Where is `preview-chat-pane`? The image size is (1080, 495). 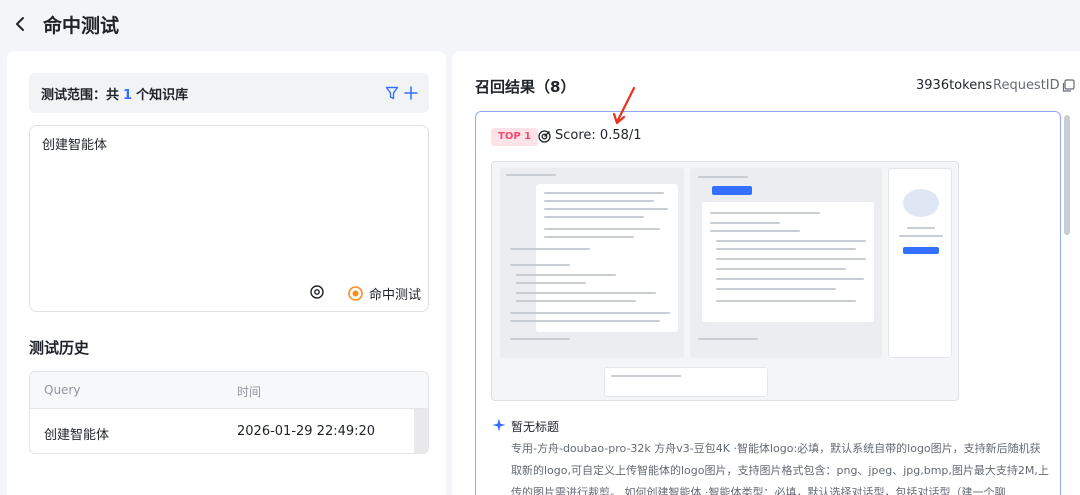 preview-chat-pane is located at coordinates (592, 263).